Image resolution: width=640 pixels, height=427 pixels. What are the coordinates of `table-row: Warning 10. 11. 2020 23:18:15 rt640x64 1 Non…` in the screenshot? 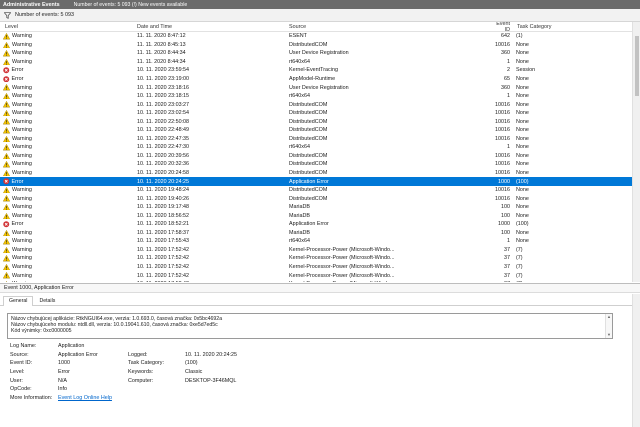 It's located at (320, 96).